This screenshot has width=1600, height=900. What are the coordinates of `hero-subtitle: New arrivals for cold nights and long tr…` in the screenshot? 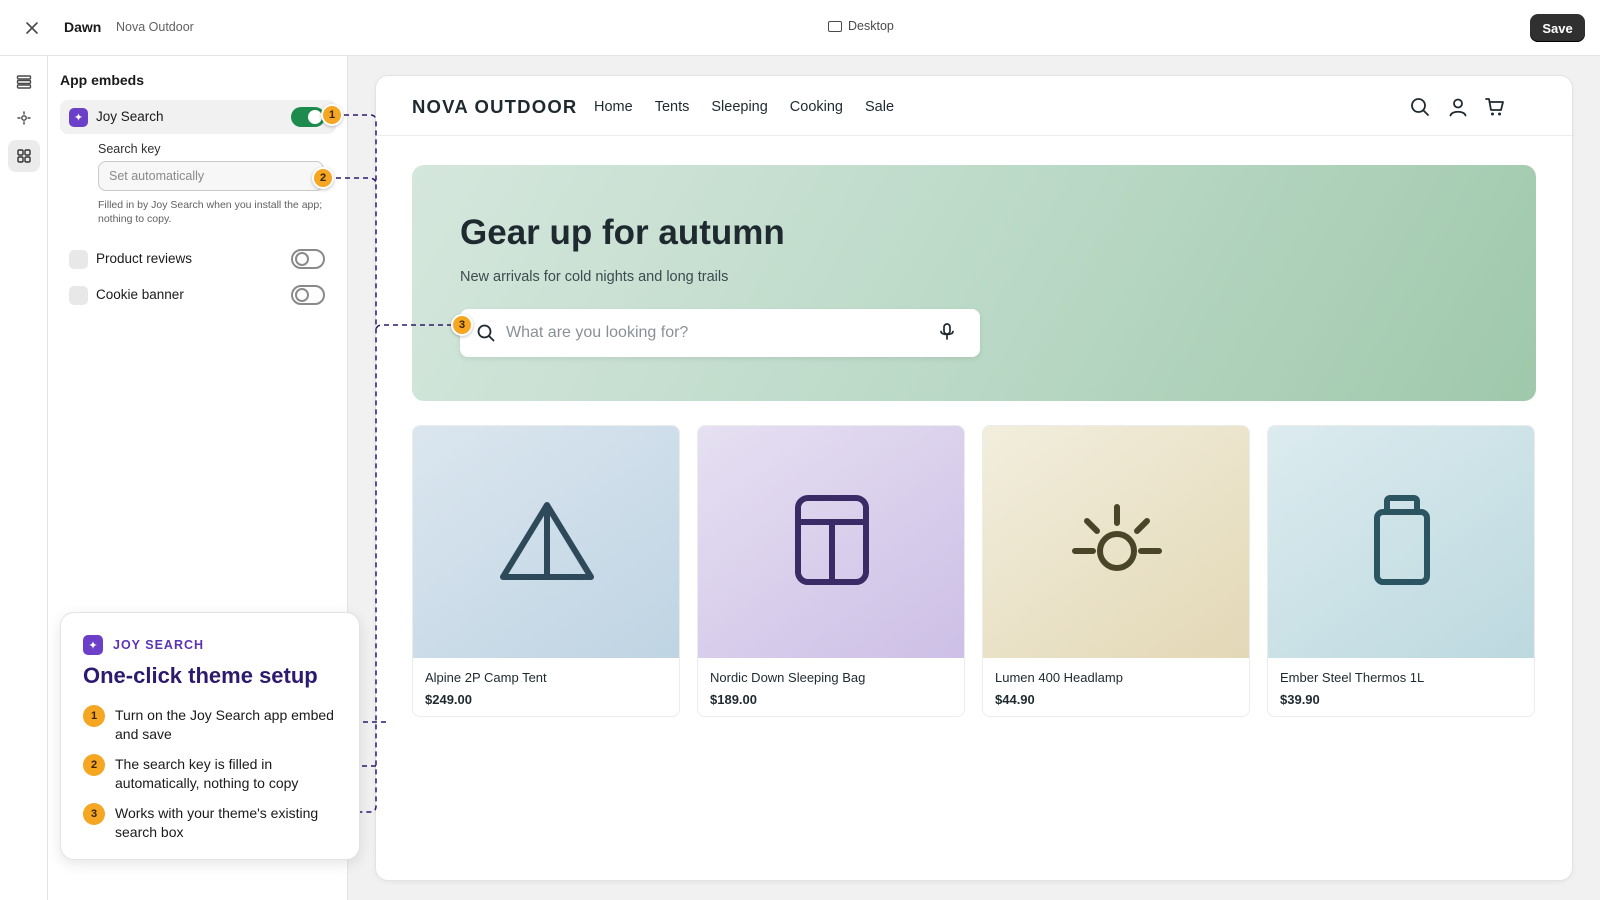 It's located at (594, 277).